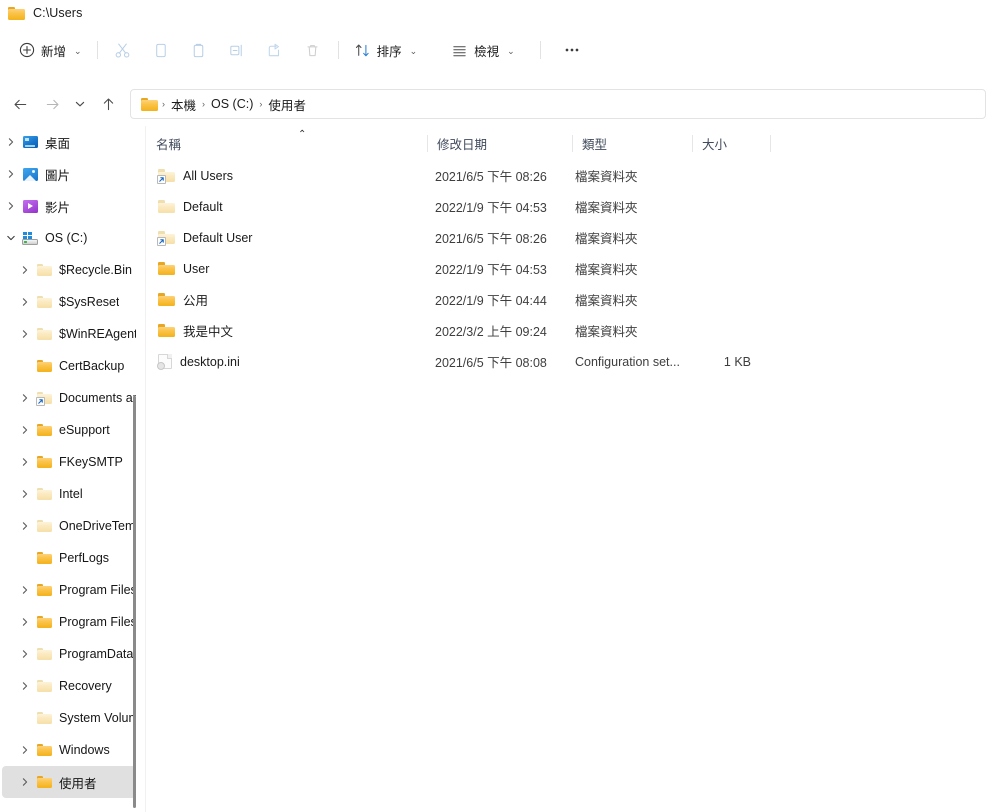  I want to click on arrow-up-icon, so click(108, 103).